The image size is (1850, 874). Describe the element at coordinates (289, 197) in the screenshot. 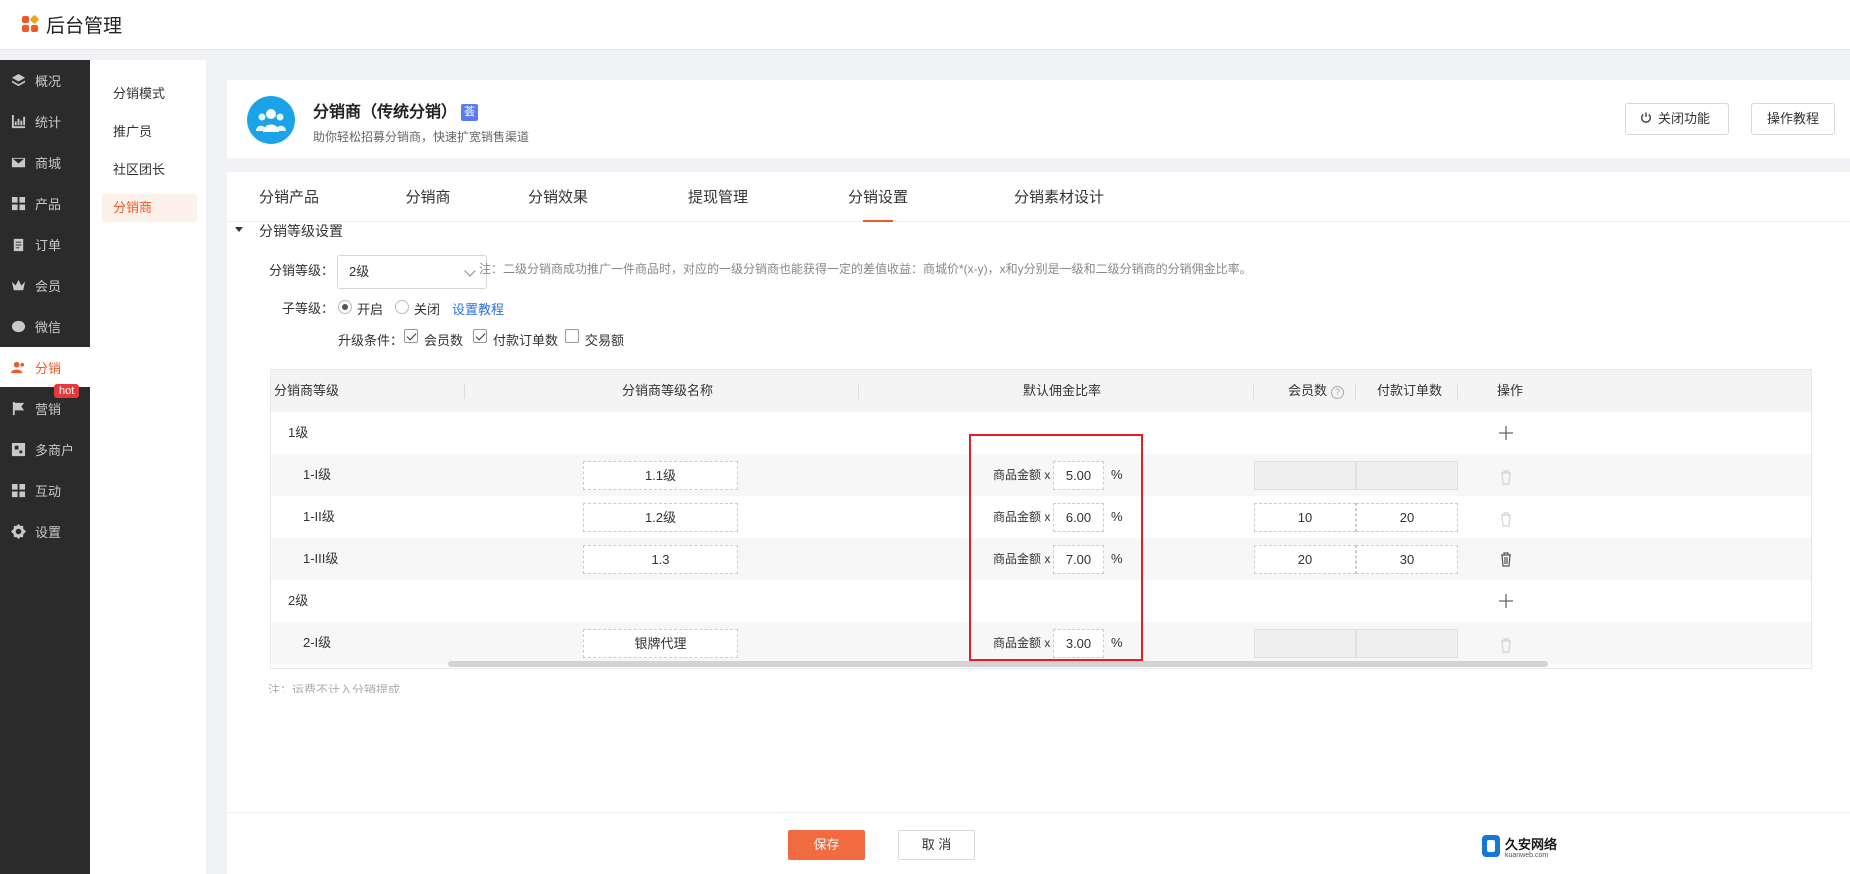

I see `tab-products: 分销产品` at that location.